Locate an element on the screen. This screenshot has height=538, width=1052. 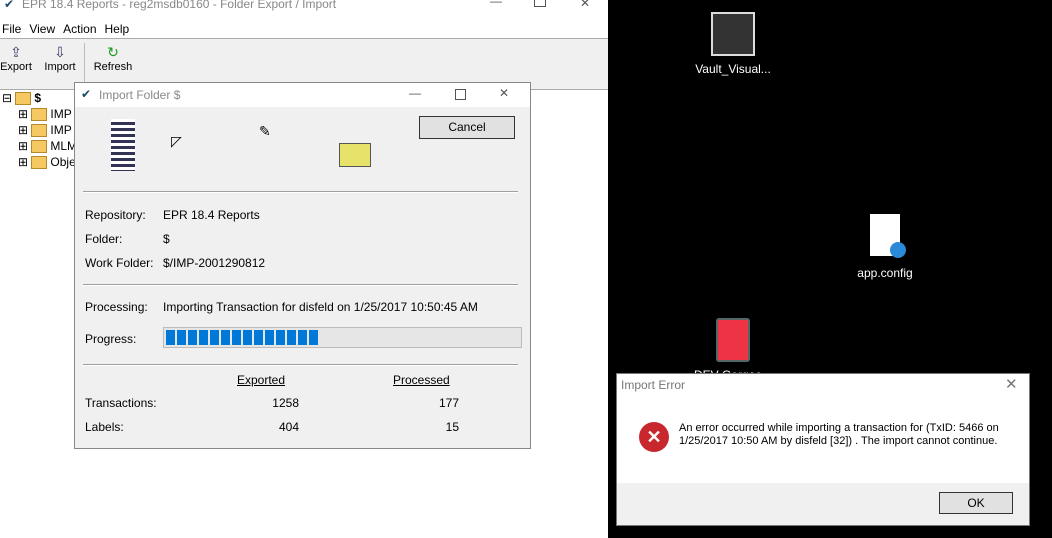
transactions-exported: 1258 is located at coordinates (285, 403).